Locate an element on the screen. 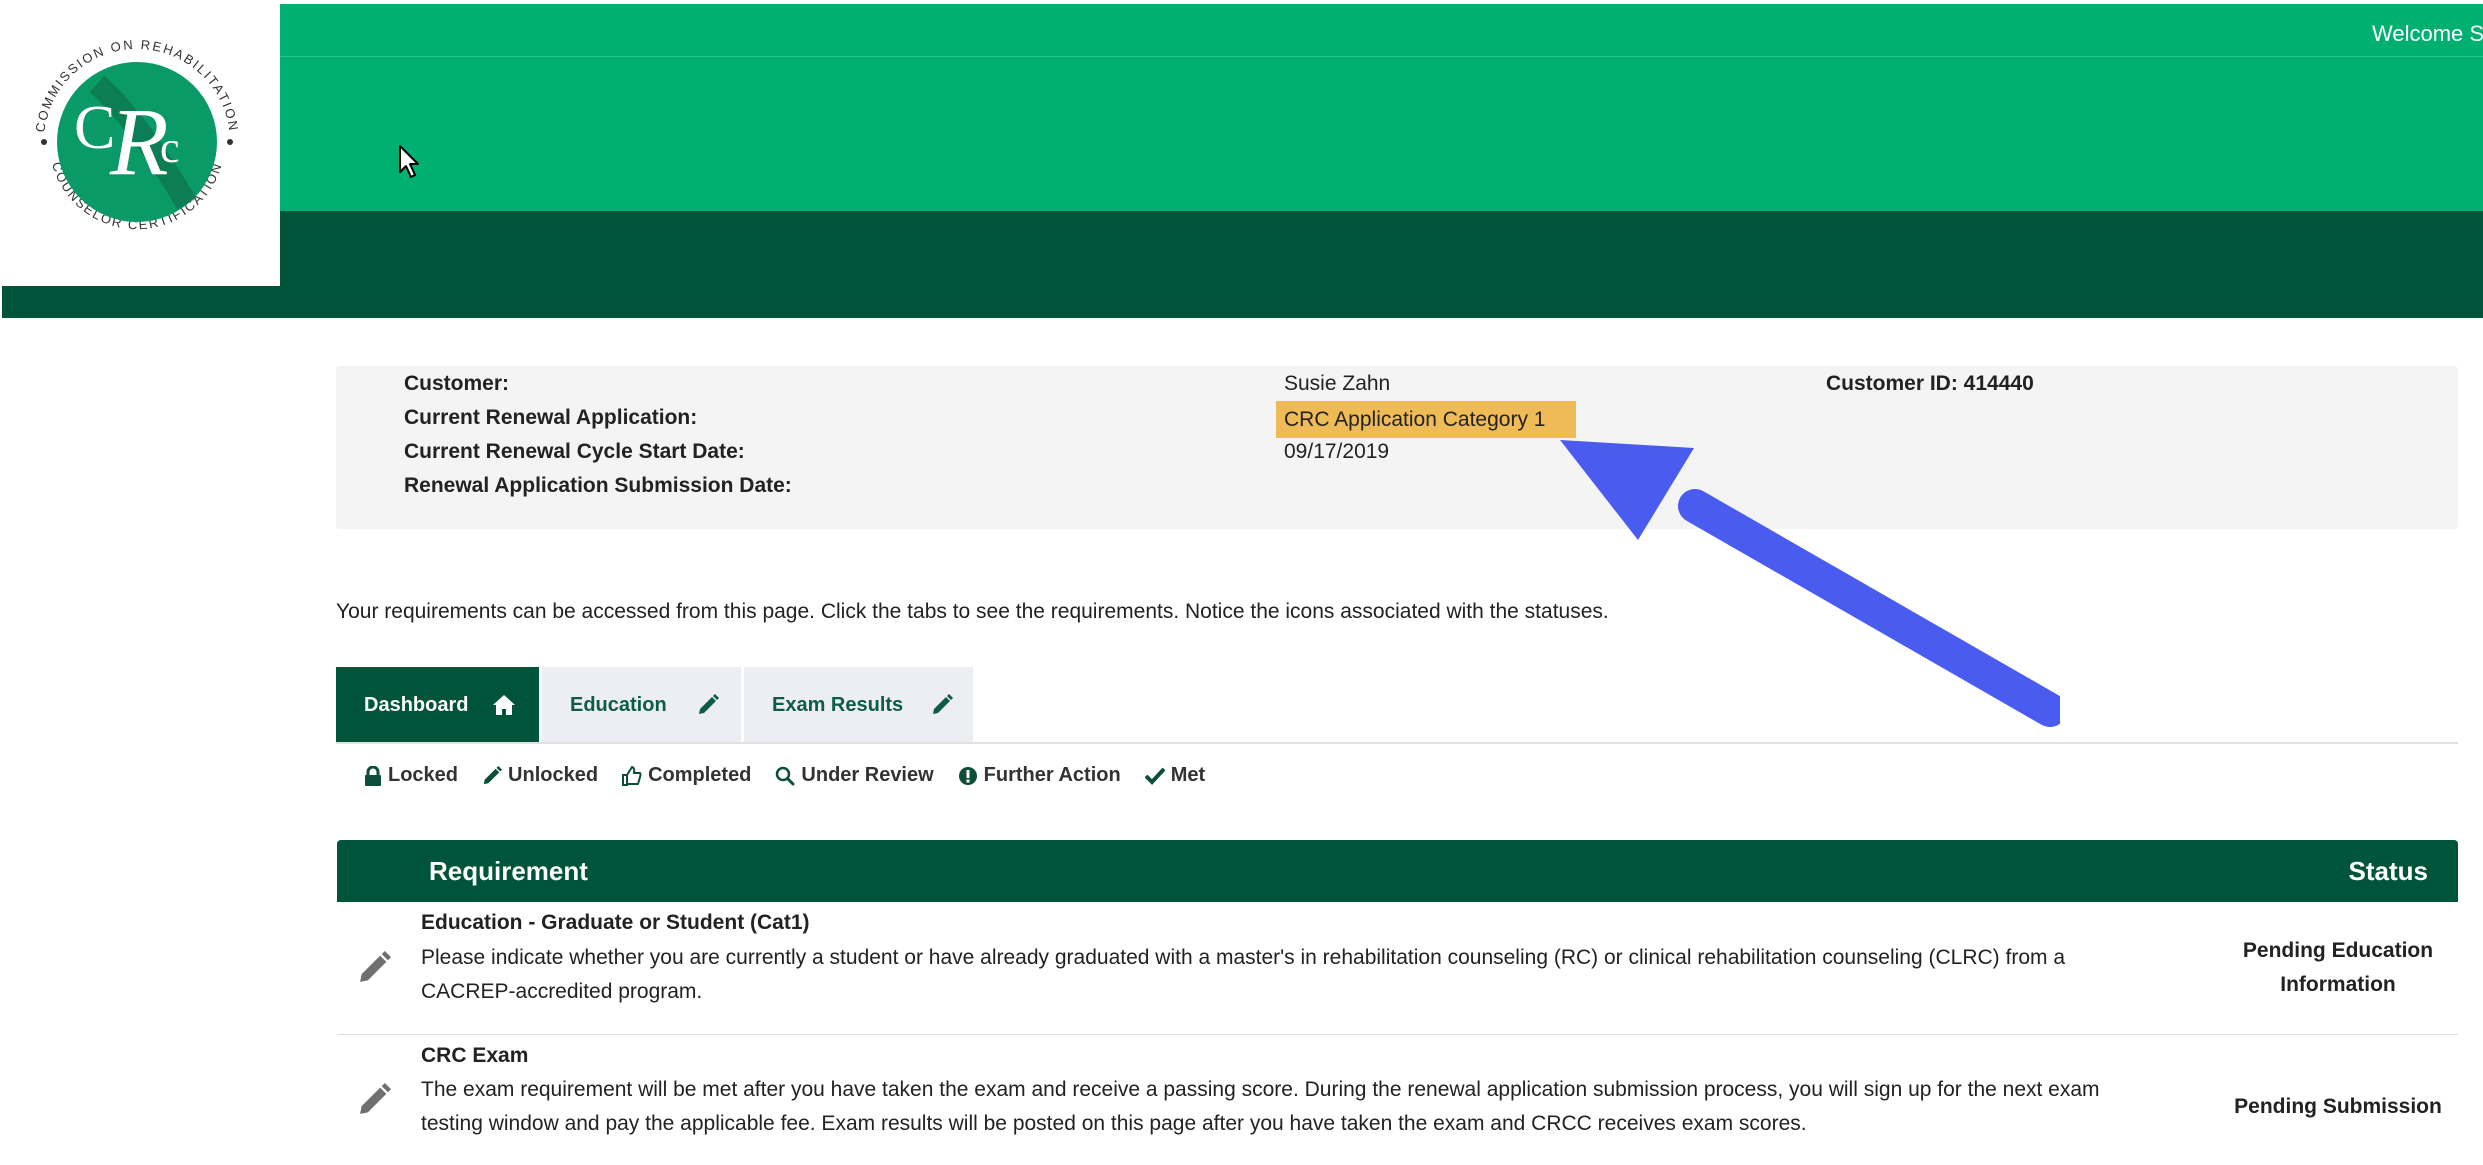 The width and height of the screenshot is (2483, 1165). table-header: Requirement Status is located at coordinates (1397, 871).